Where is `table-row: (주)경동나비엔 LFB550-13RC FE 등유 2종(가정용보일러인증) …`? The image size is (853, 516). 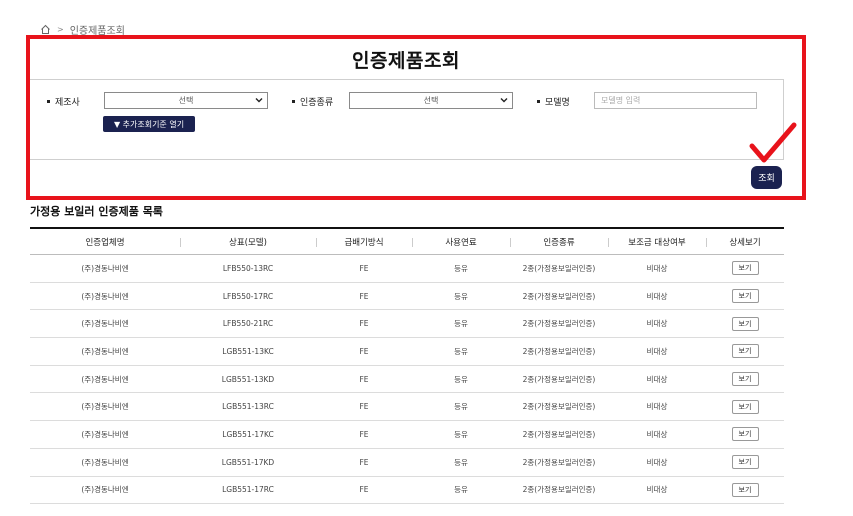 table-row: (주)경동나비엔 LFB550-13RC FE 등유 2종(가정용보일러인증) … is located at coordinates (407, 269).